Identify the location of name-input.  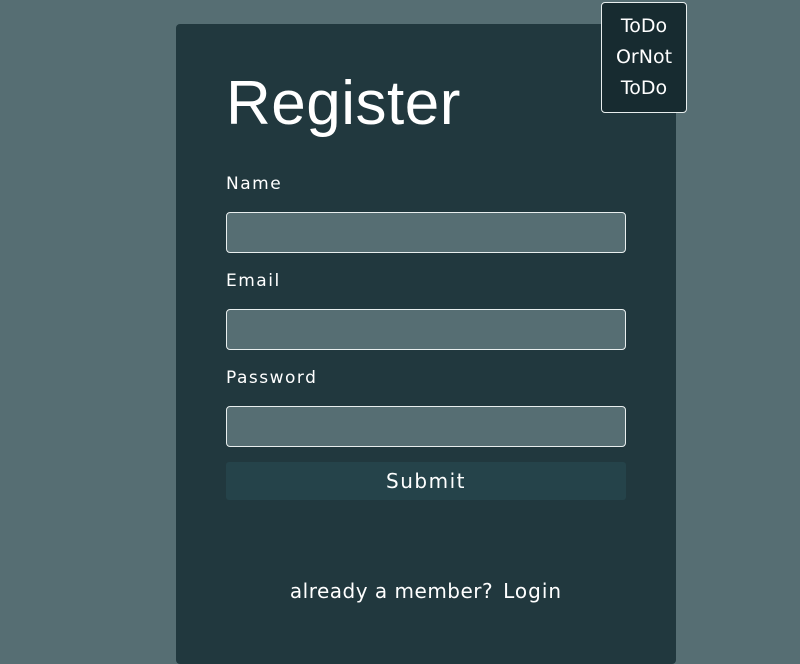
(426, 232).